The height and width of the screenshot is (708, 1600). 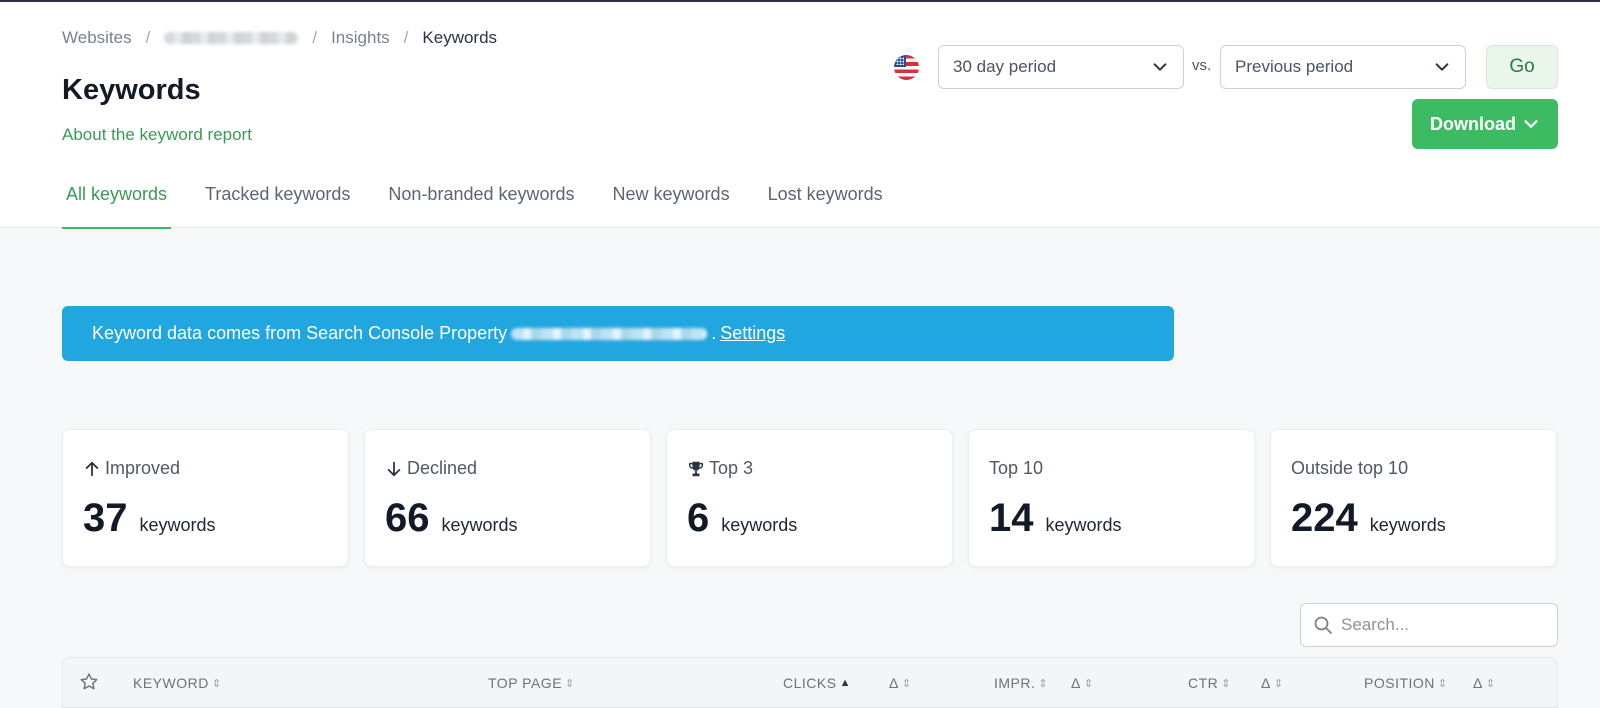 What do you see at coordinates (531, 683) in the screenshot?
I see `column-top-page: TOP PAGE ⇕` at bounding box center [531, 683].